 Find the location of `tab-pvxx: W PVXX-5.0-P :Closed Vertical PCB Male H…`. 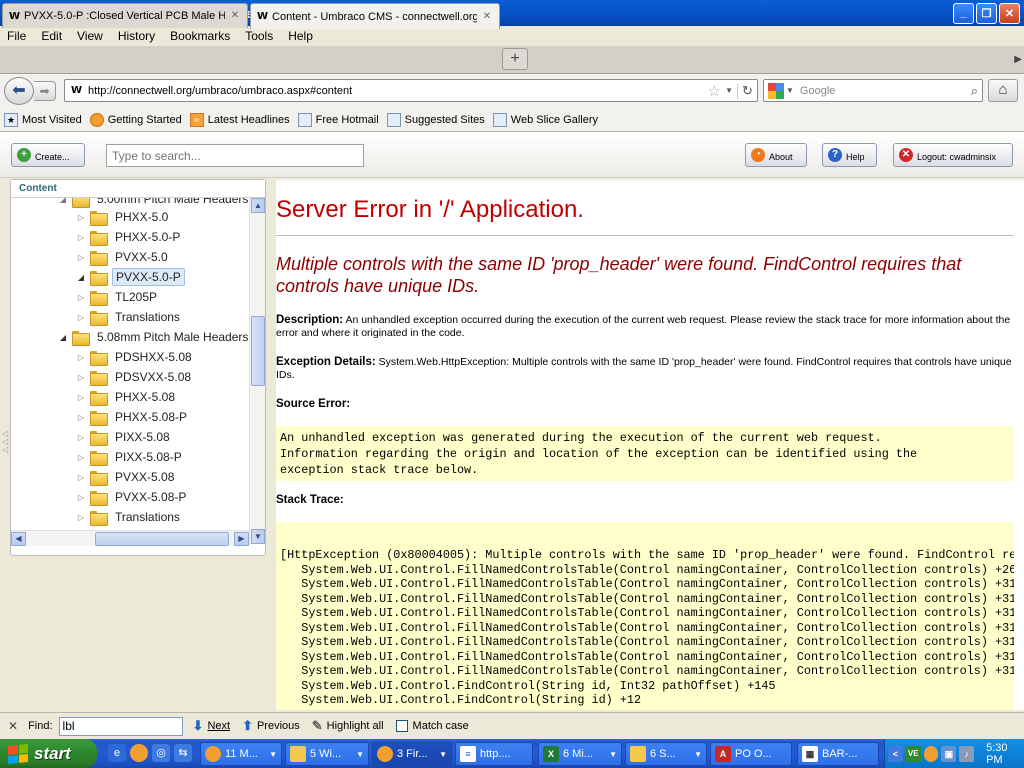

tab-pvxx: W PVXX-5.0-P :Closed Vertical PCB Male H… is located at coordinates (125, 15).